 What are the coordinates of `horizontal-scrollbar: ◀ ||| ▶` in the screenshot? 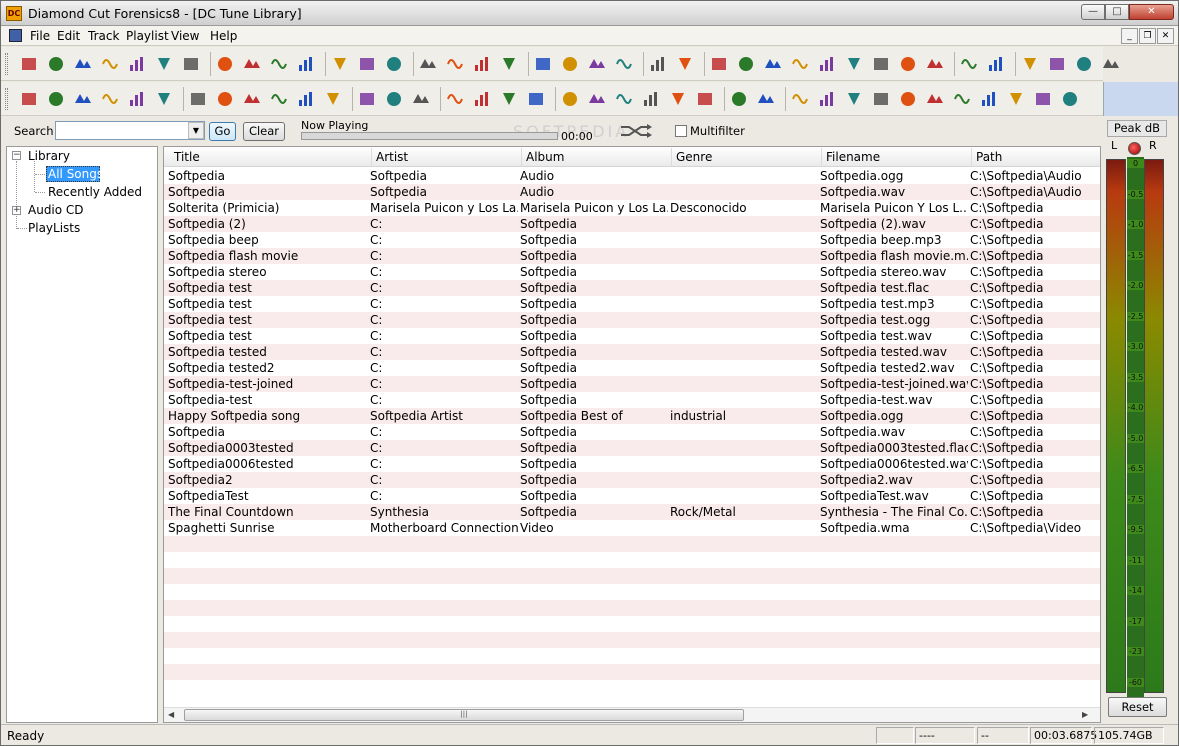 It's located at (632, 714).